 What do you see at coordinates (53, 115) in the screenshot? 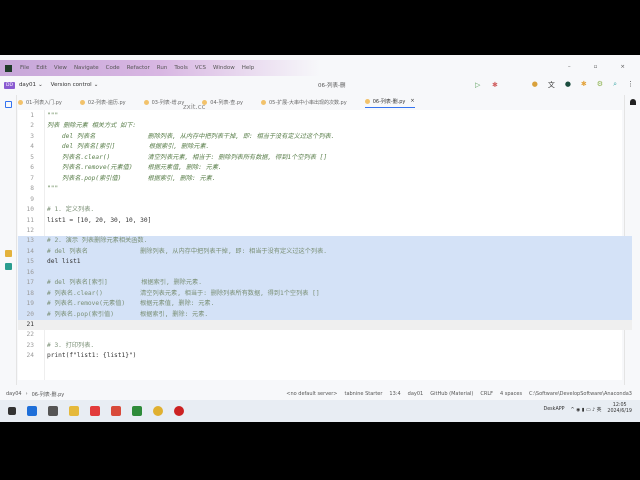
I see `code-text: """` at bounding box center [53, 115].